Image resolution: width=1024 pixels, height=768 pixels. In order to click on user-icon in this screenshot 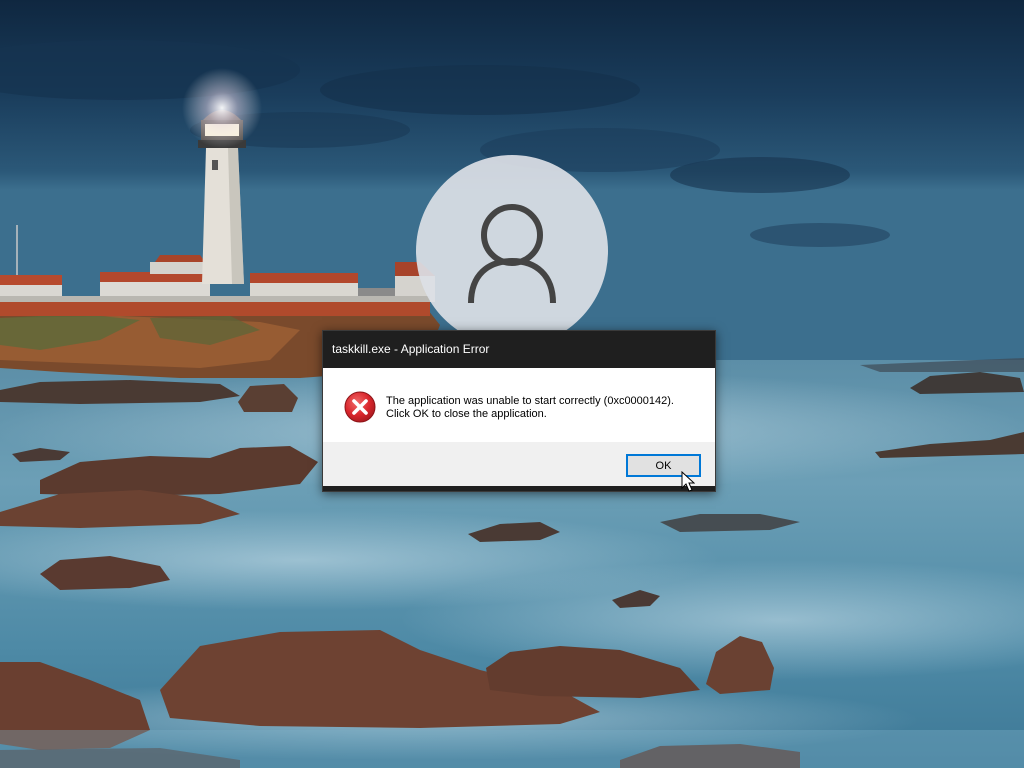, I will do `click(512, 254)`.